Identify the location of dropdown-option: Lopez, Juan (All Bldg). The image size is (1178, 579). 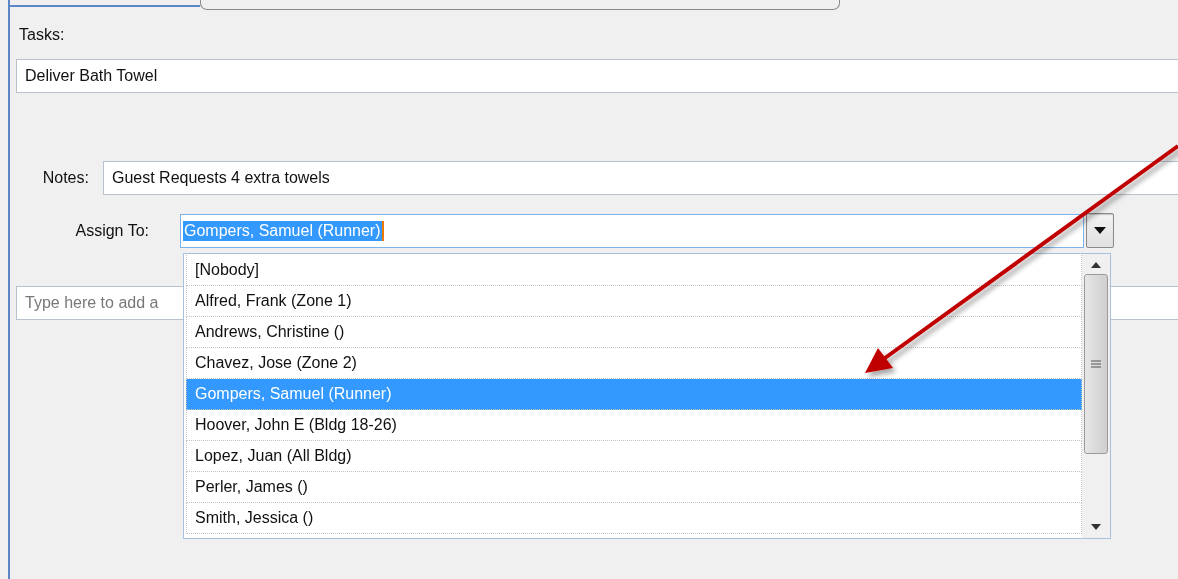
(634, 456).